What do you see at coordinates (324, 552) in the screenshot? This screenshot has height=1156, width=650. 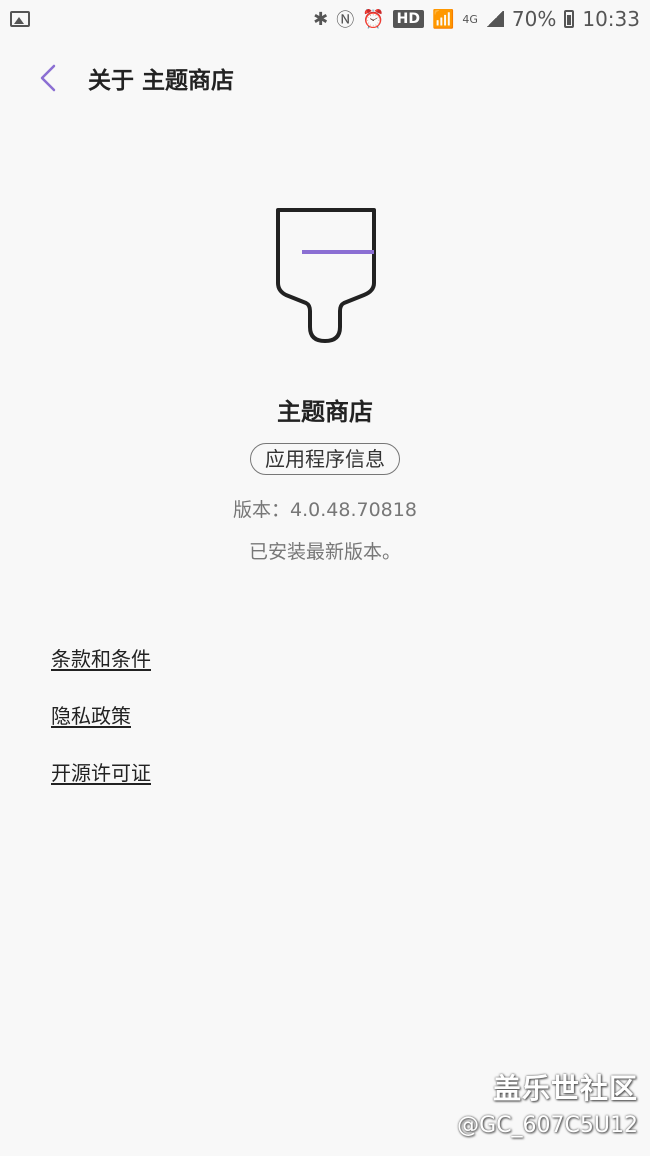 I see `update-status-text: 已安装最新版本。` at bounding box center [324, 552].